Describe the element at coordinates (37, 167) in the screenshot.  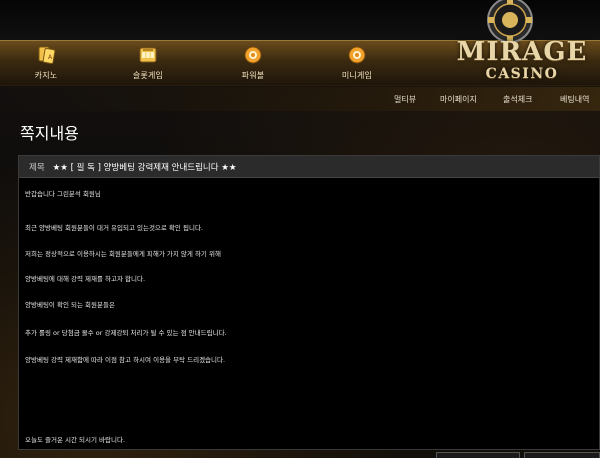
I see `subject-label: 제목` at that location.